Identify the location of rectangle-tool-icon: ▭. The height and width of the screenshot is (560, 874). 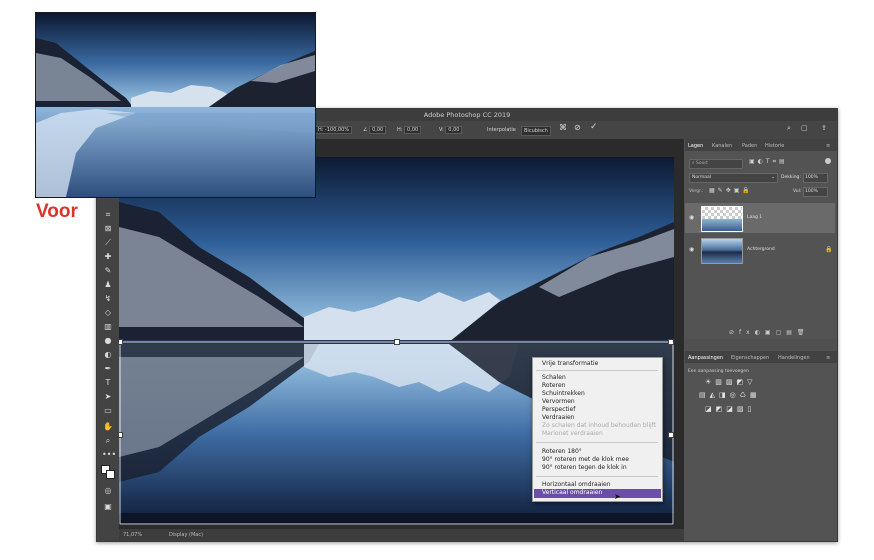
(108, 411).